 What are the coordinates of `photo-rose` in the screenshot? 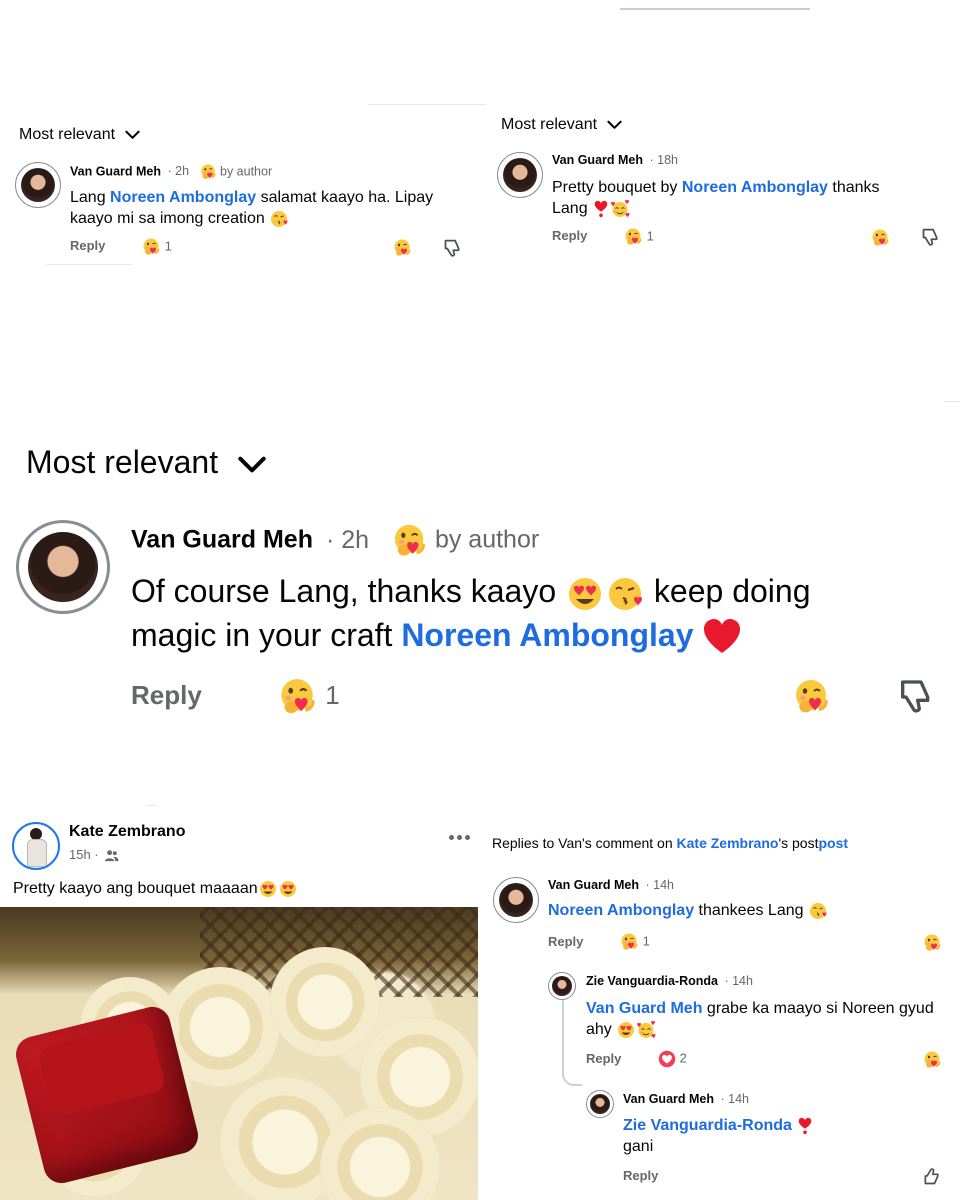 It's located at (325, 1002).